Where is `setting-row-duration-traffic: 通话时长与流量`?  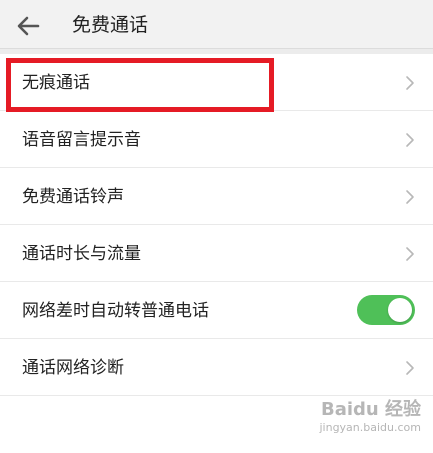 setting-row-duration-traffic: 通话时长与流量 is located at coordinates (216, 253).